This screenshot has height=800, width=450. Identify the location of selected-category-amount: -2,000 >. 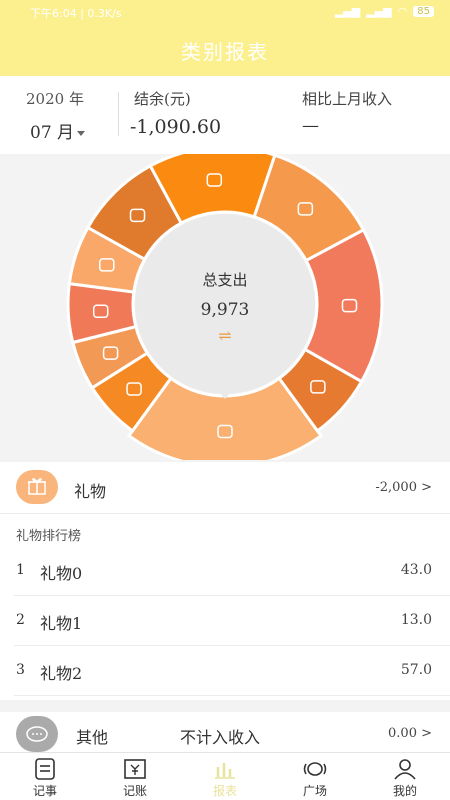
(403, 487).